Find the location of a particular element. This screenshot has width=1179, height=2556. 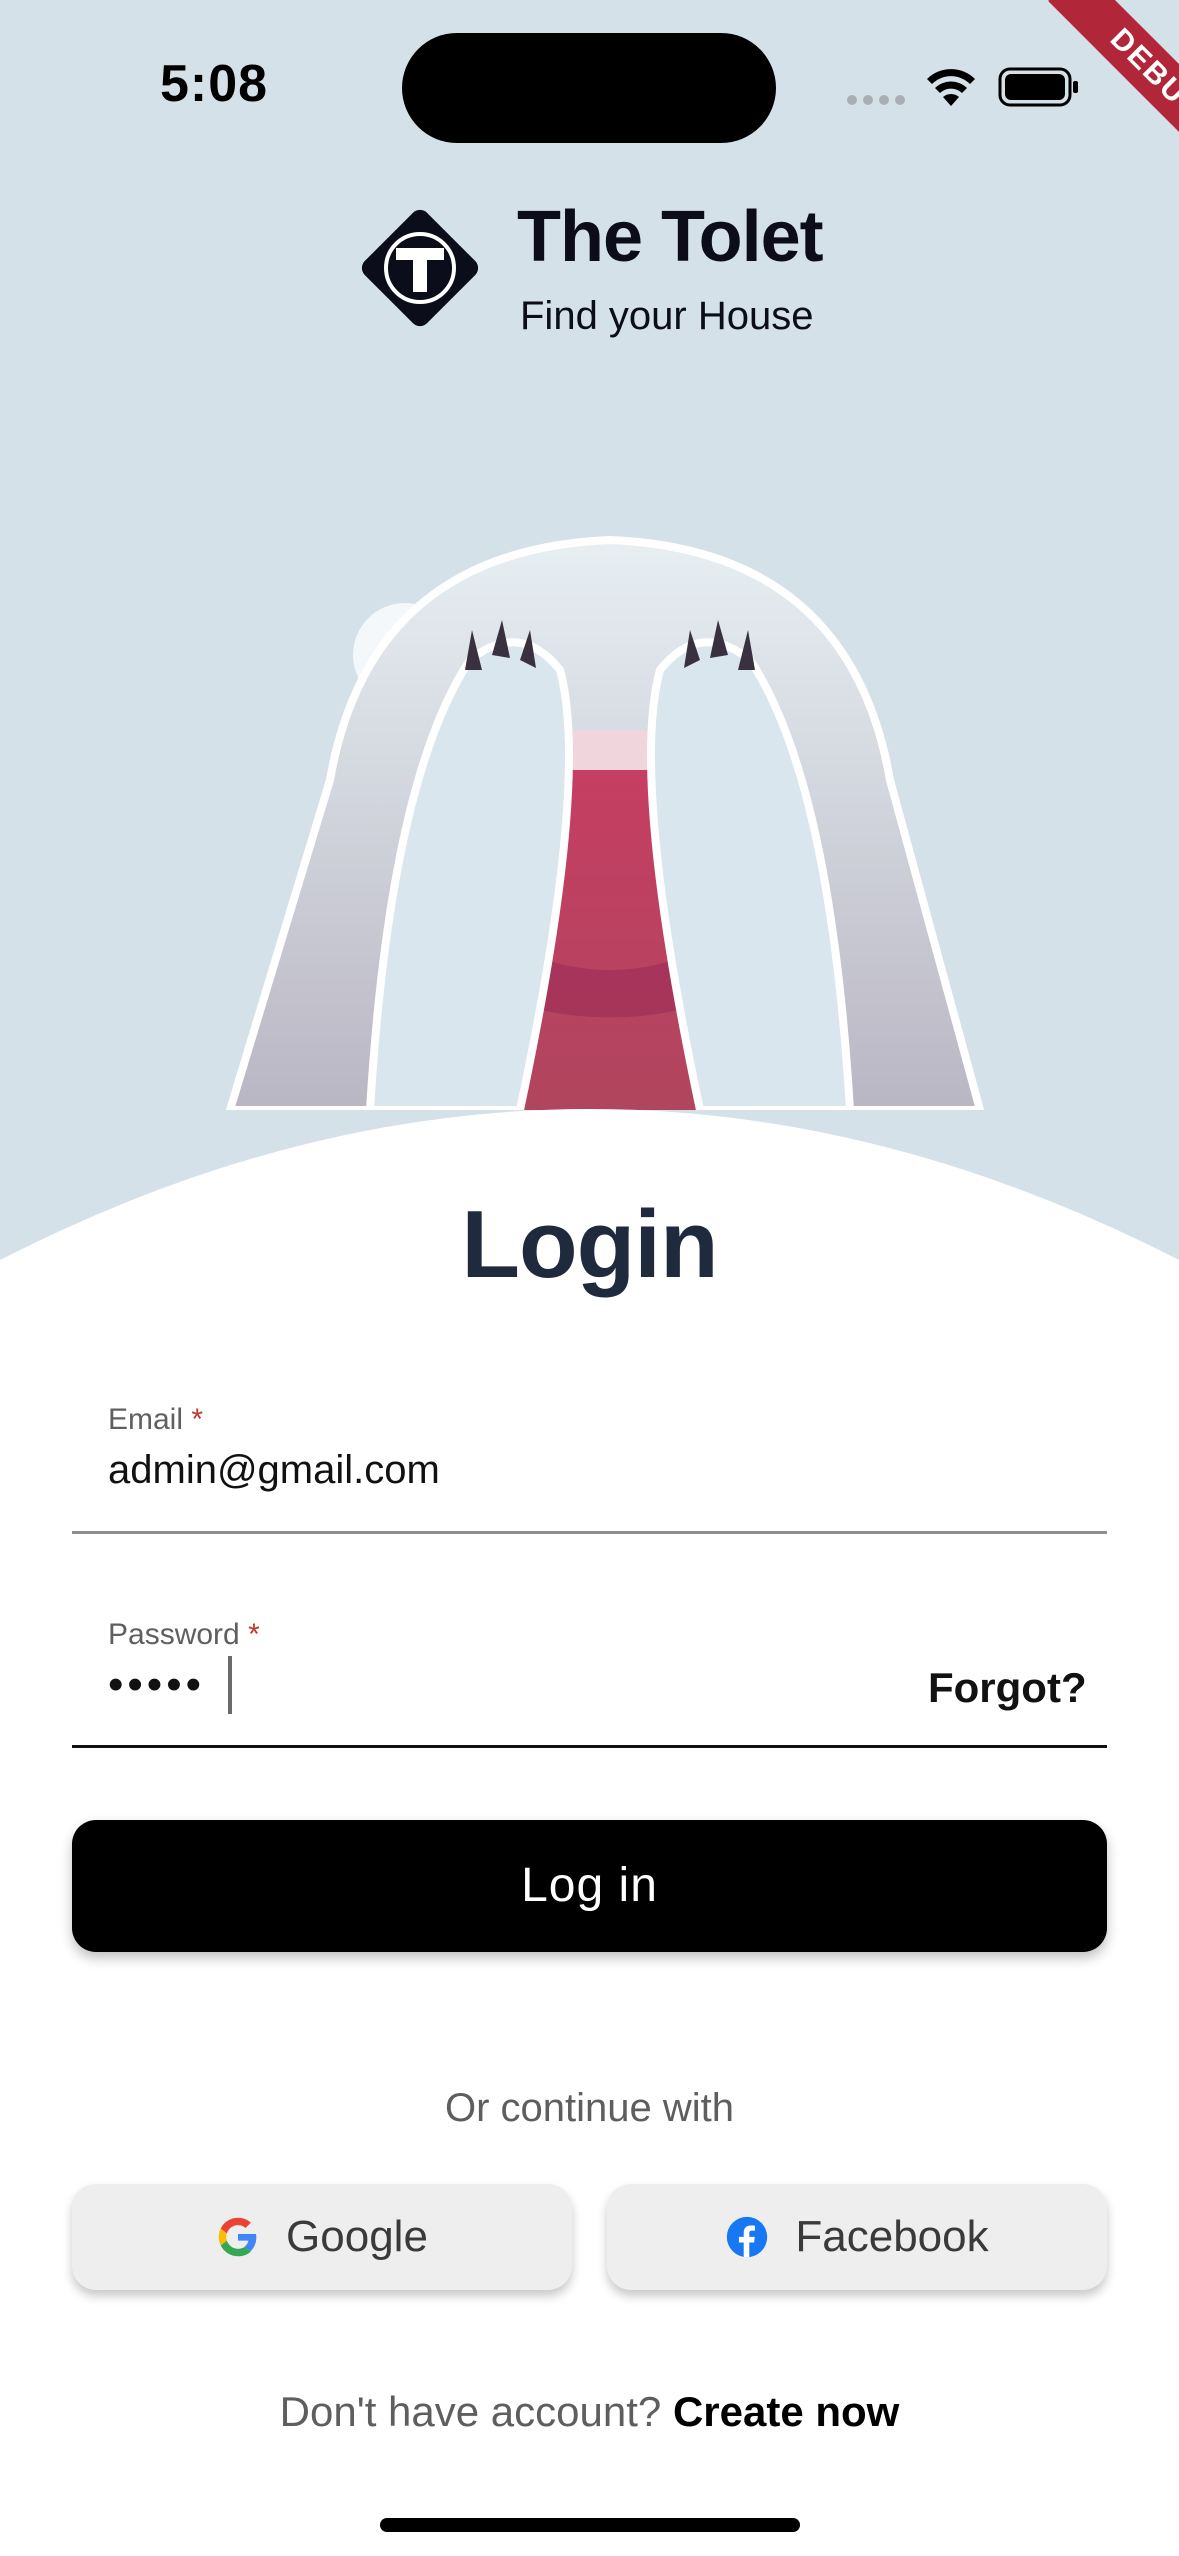

password-label: Password * is located at coordinates (184, 1634).